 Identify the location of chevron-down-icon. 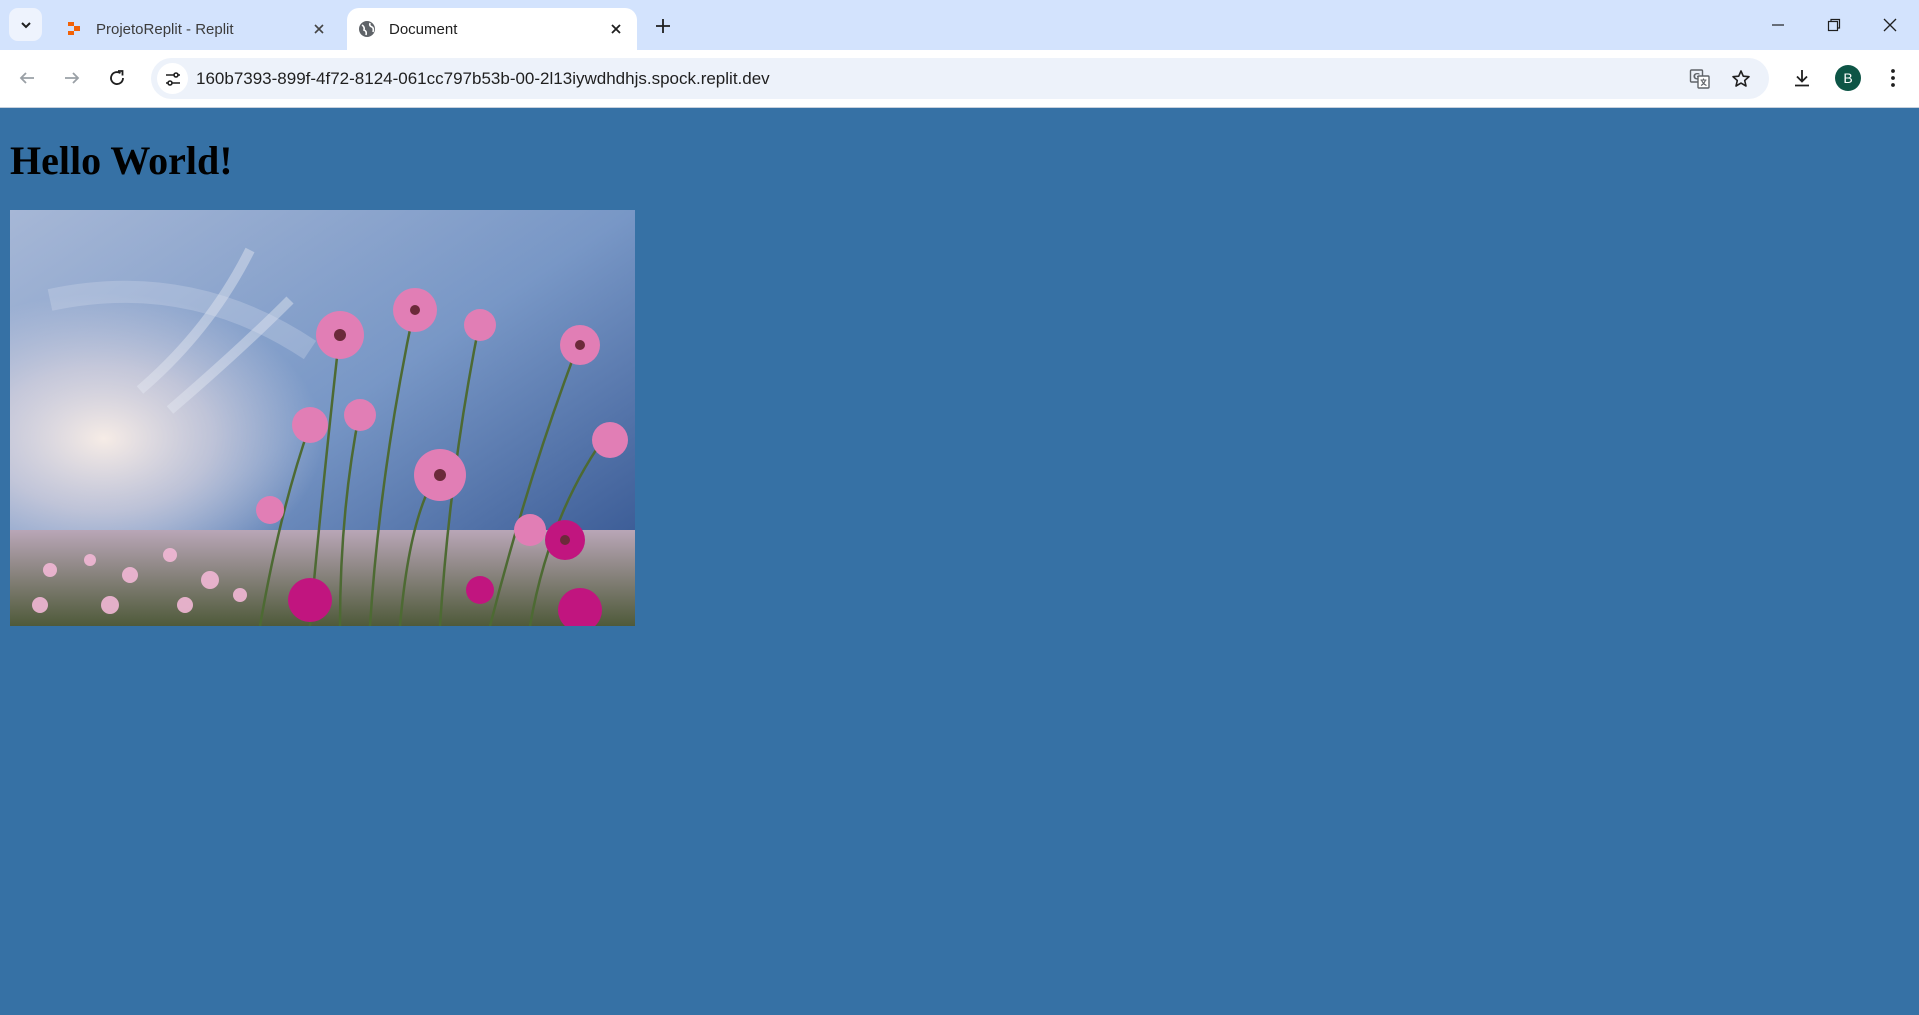
(25, 24).